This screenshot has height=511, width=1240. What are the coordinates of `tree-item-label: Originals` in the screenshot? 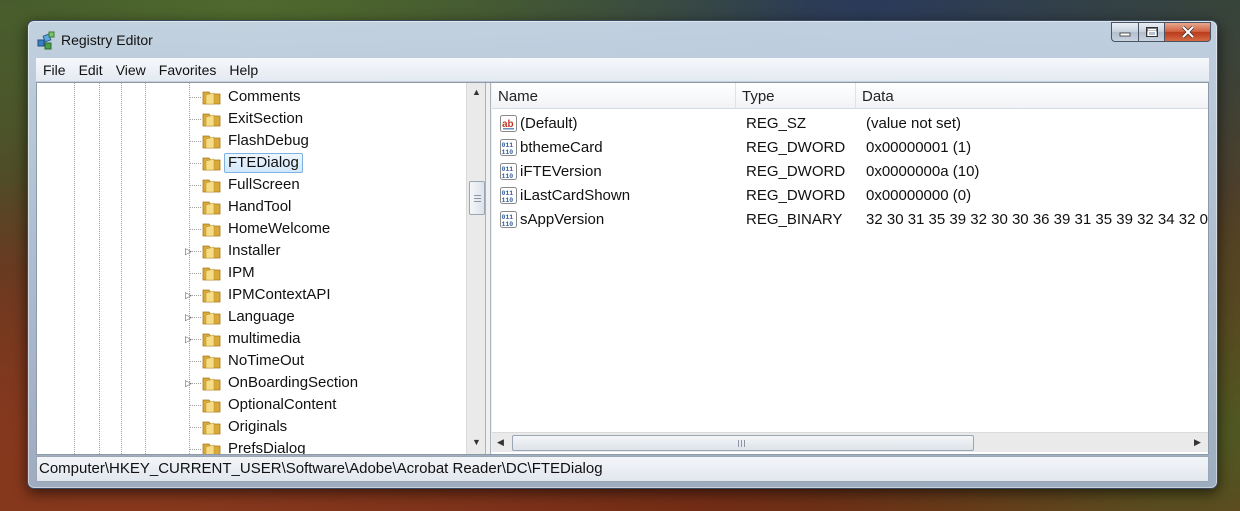 It's located at (258, 426).